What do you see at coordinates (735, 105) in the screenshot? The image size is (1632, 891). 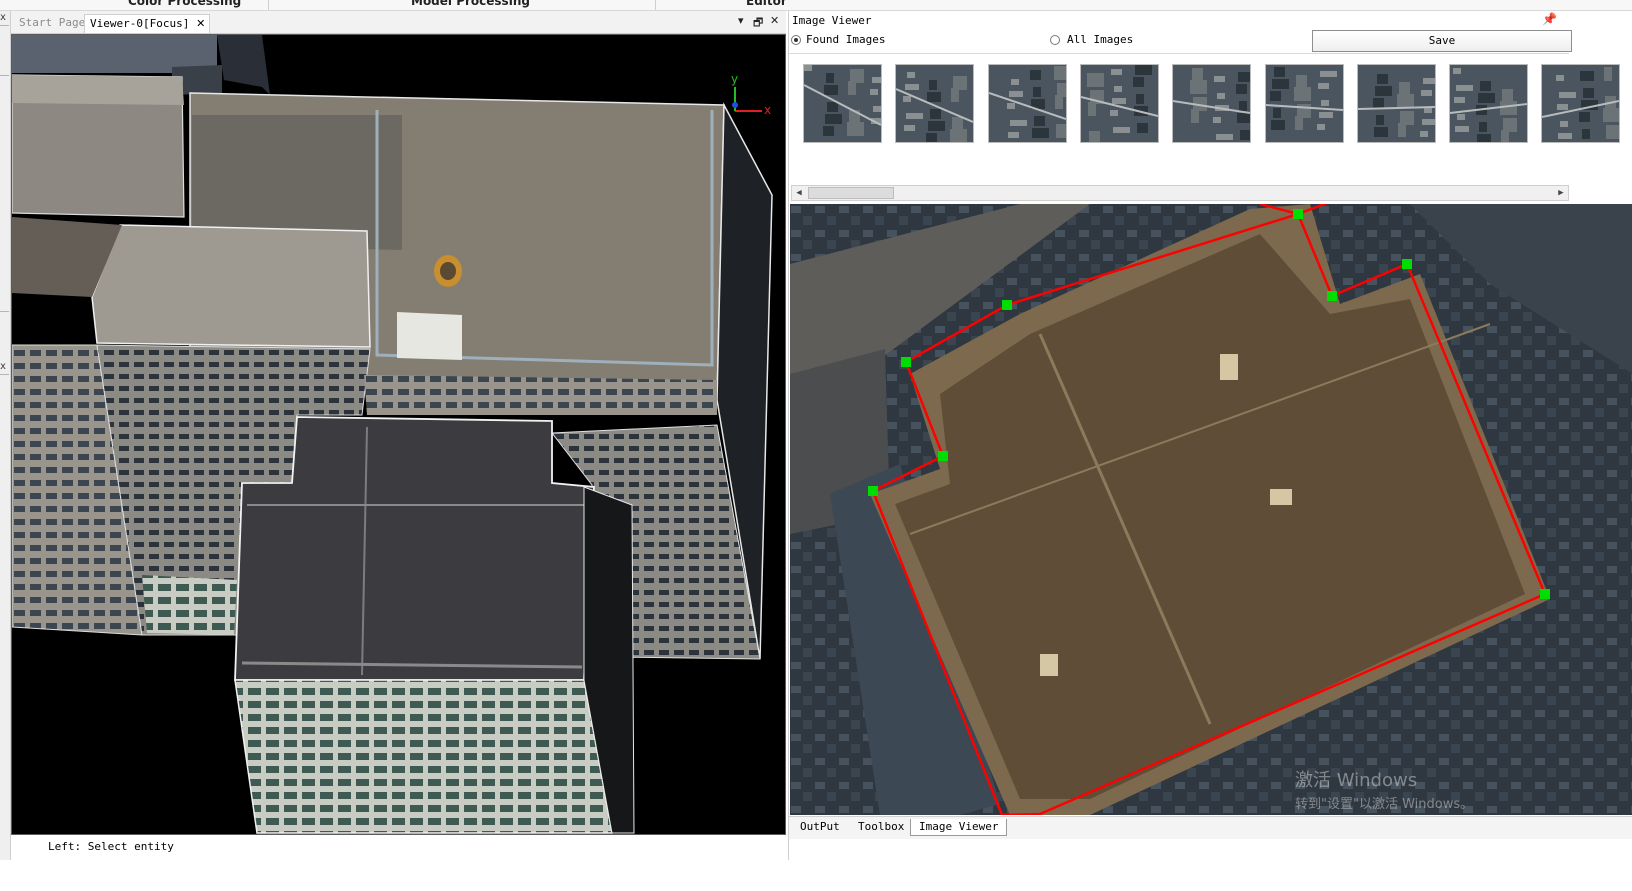 I see `axis-z-dot` at bounding box center [735, 105].